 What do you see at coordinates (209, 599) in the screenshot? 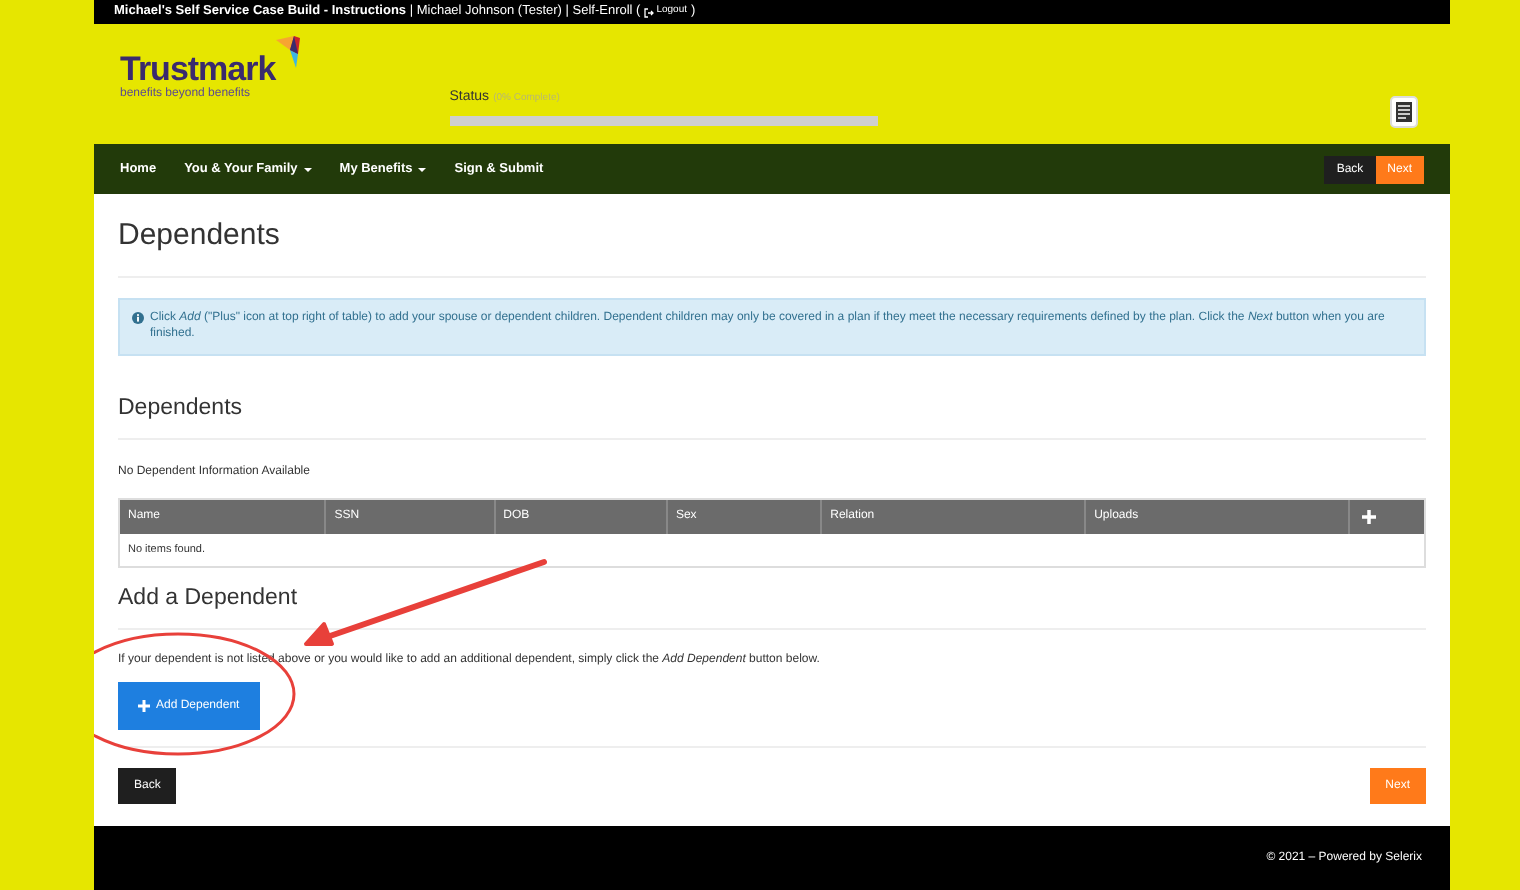
I see `section-title: Add a Dependent` at bounding box center [209, 599].